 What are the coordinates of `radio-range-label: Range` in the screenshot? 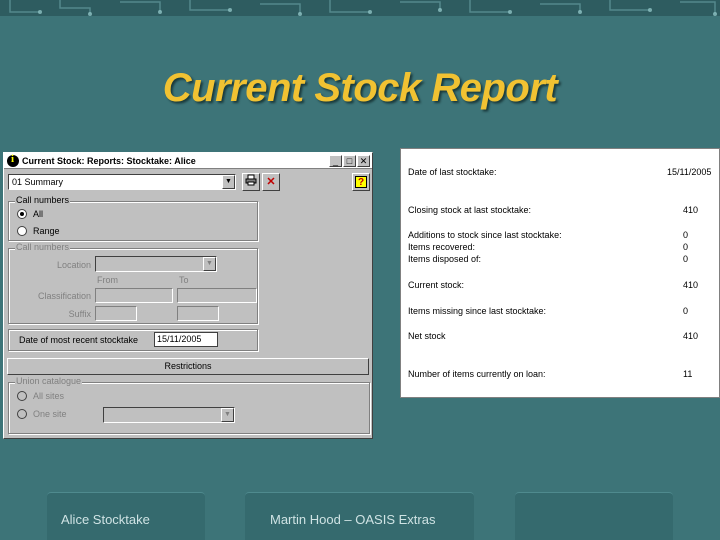 It's located at (46, 231).